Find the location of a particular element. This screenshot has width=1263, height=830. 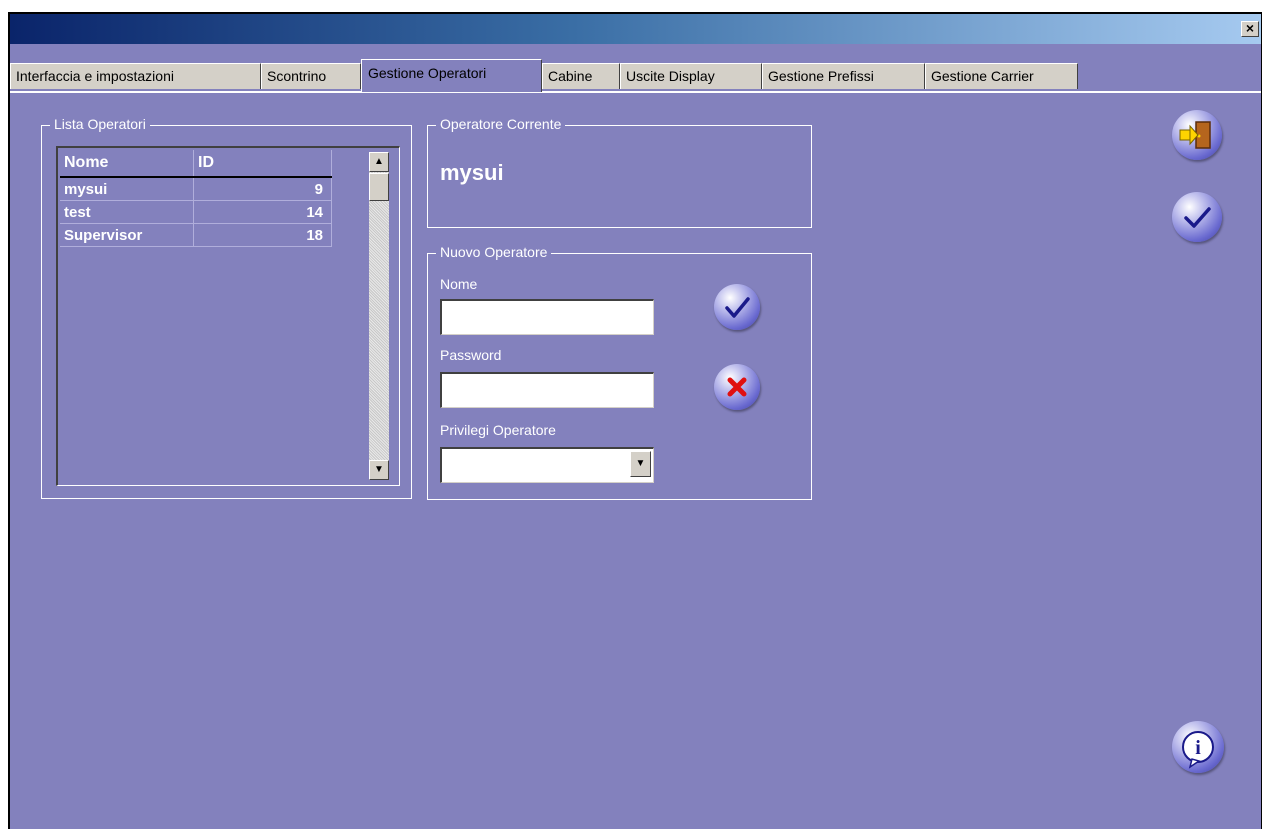

tab-interfaccia: Interfaccia e impostazioni is located at coordinates (135, 76).